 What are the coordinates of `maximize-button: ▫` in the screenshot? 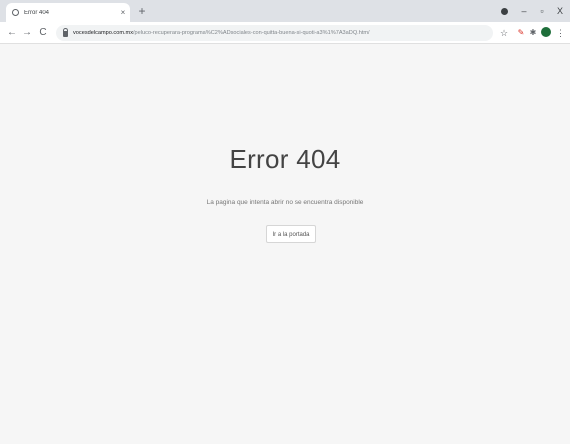 It's located at (542, 11).